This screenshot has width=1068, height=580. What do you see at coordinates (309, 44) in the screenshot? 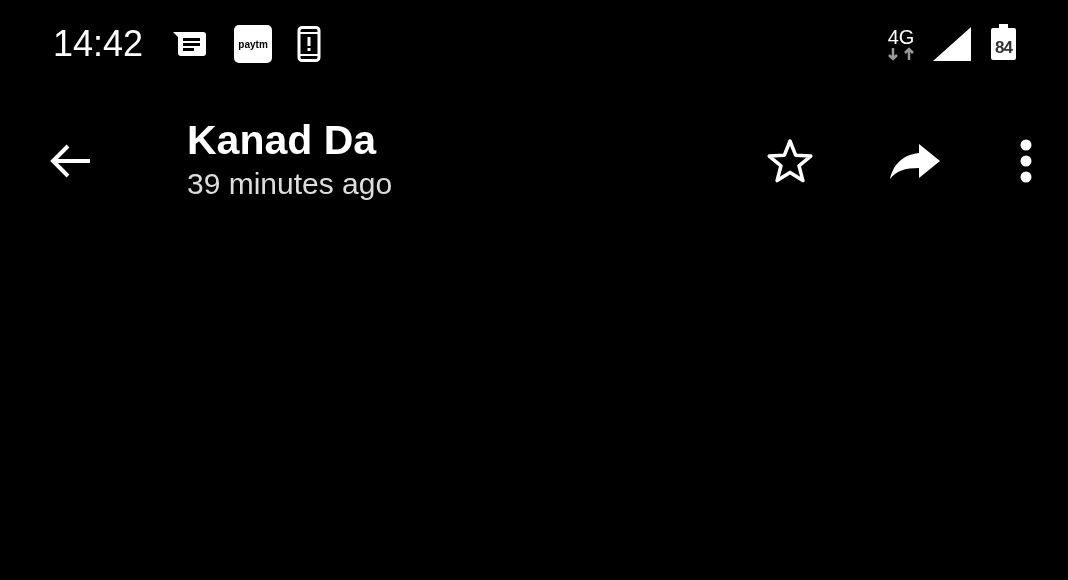
I see `phone-alert-icon` at bounding box center [309, 44].